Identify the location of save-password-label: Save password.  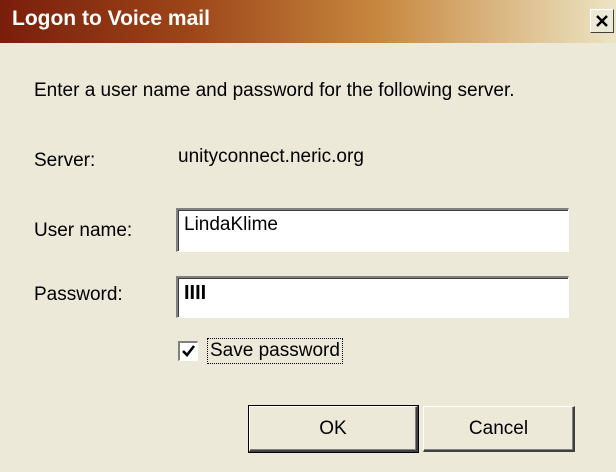
(275, 351).